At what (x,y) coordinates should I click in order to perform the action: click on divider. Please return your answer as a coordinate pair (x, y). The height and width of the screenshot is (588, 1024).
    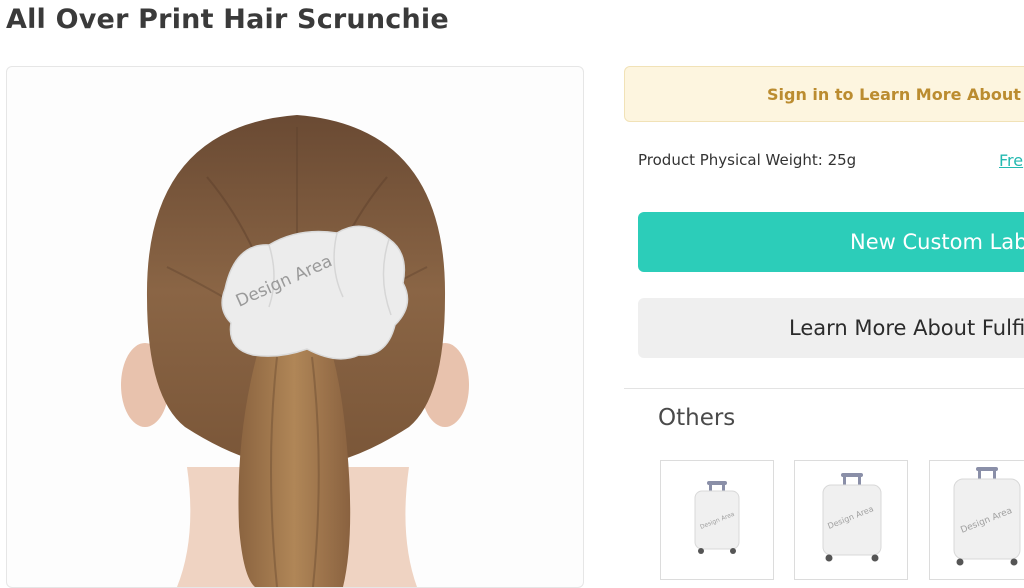
    Looking at the image, I should click on (824, 388).